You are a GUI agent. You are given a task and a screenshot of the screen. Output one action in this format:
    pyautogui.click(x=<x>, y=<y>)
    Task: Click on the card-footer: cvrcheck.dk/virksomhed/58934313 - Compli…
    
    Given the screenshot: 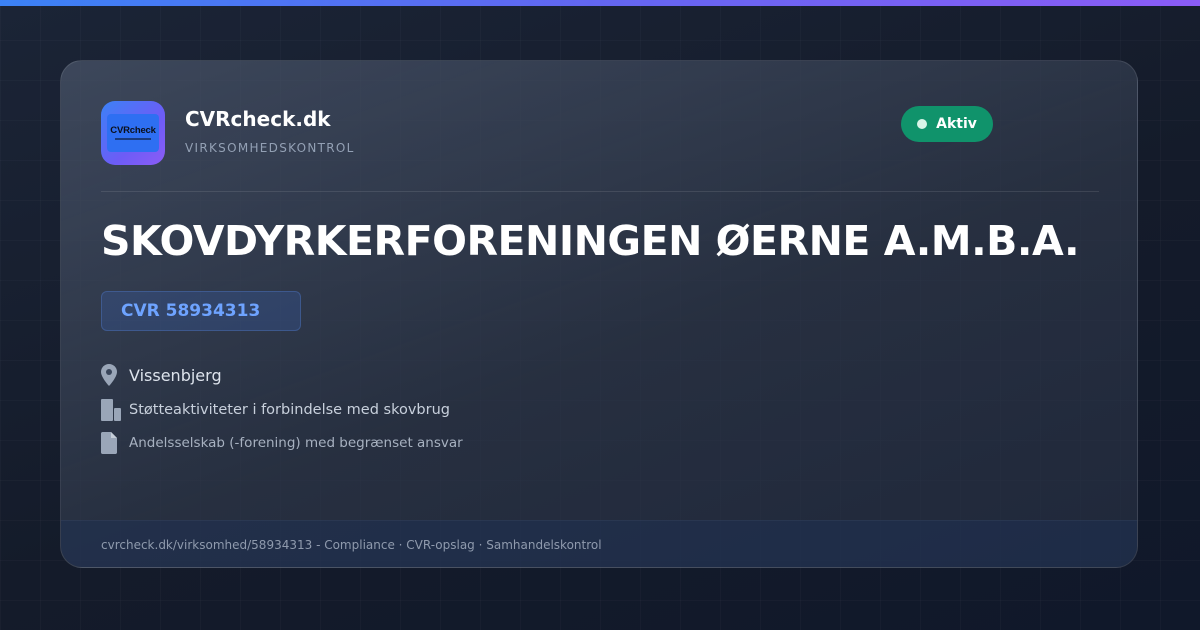 What is the action you would take?
    pyautogui.click(x=599, y=543)
    